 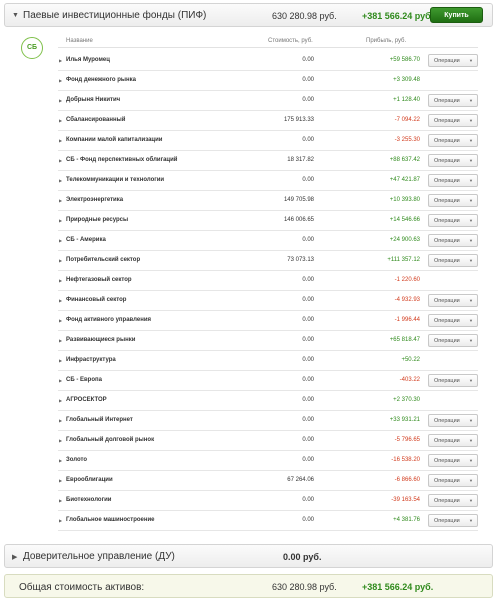 What do you see at coordinates (84, 380) in the screenshot?
I see `fund-name: СБ - Европа` at bounding box center [84, 380].